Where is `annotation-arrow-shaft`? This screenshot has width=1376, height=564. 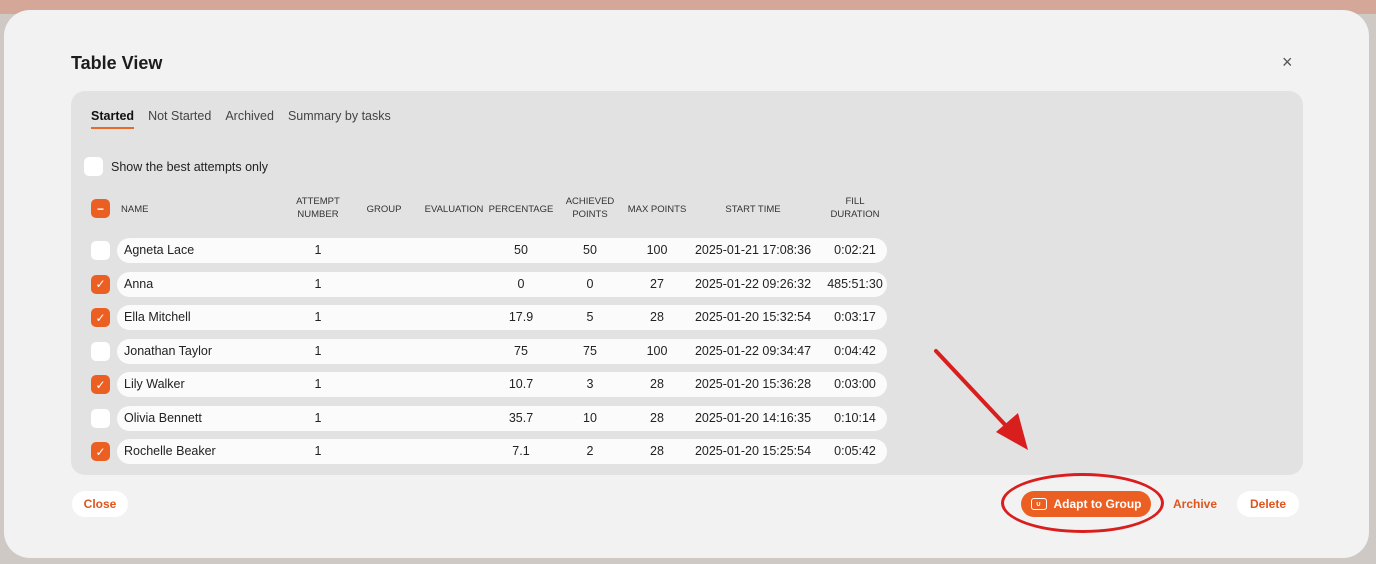 annotation-arrow-shaft is located at coordinates (973, 390).